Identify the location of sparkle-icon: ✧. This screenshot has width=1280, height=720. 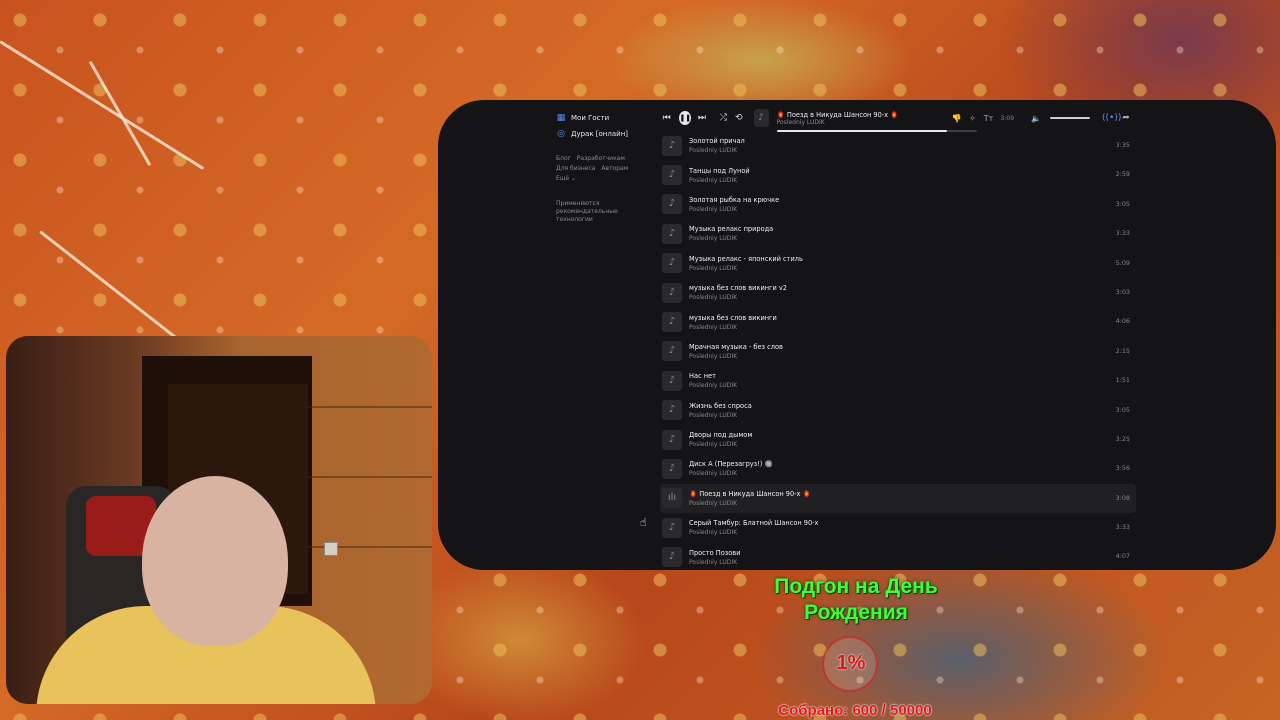
(973, 118).